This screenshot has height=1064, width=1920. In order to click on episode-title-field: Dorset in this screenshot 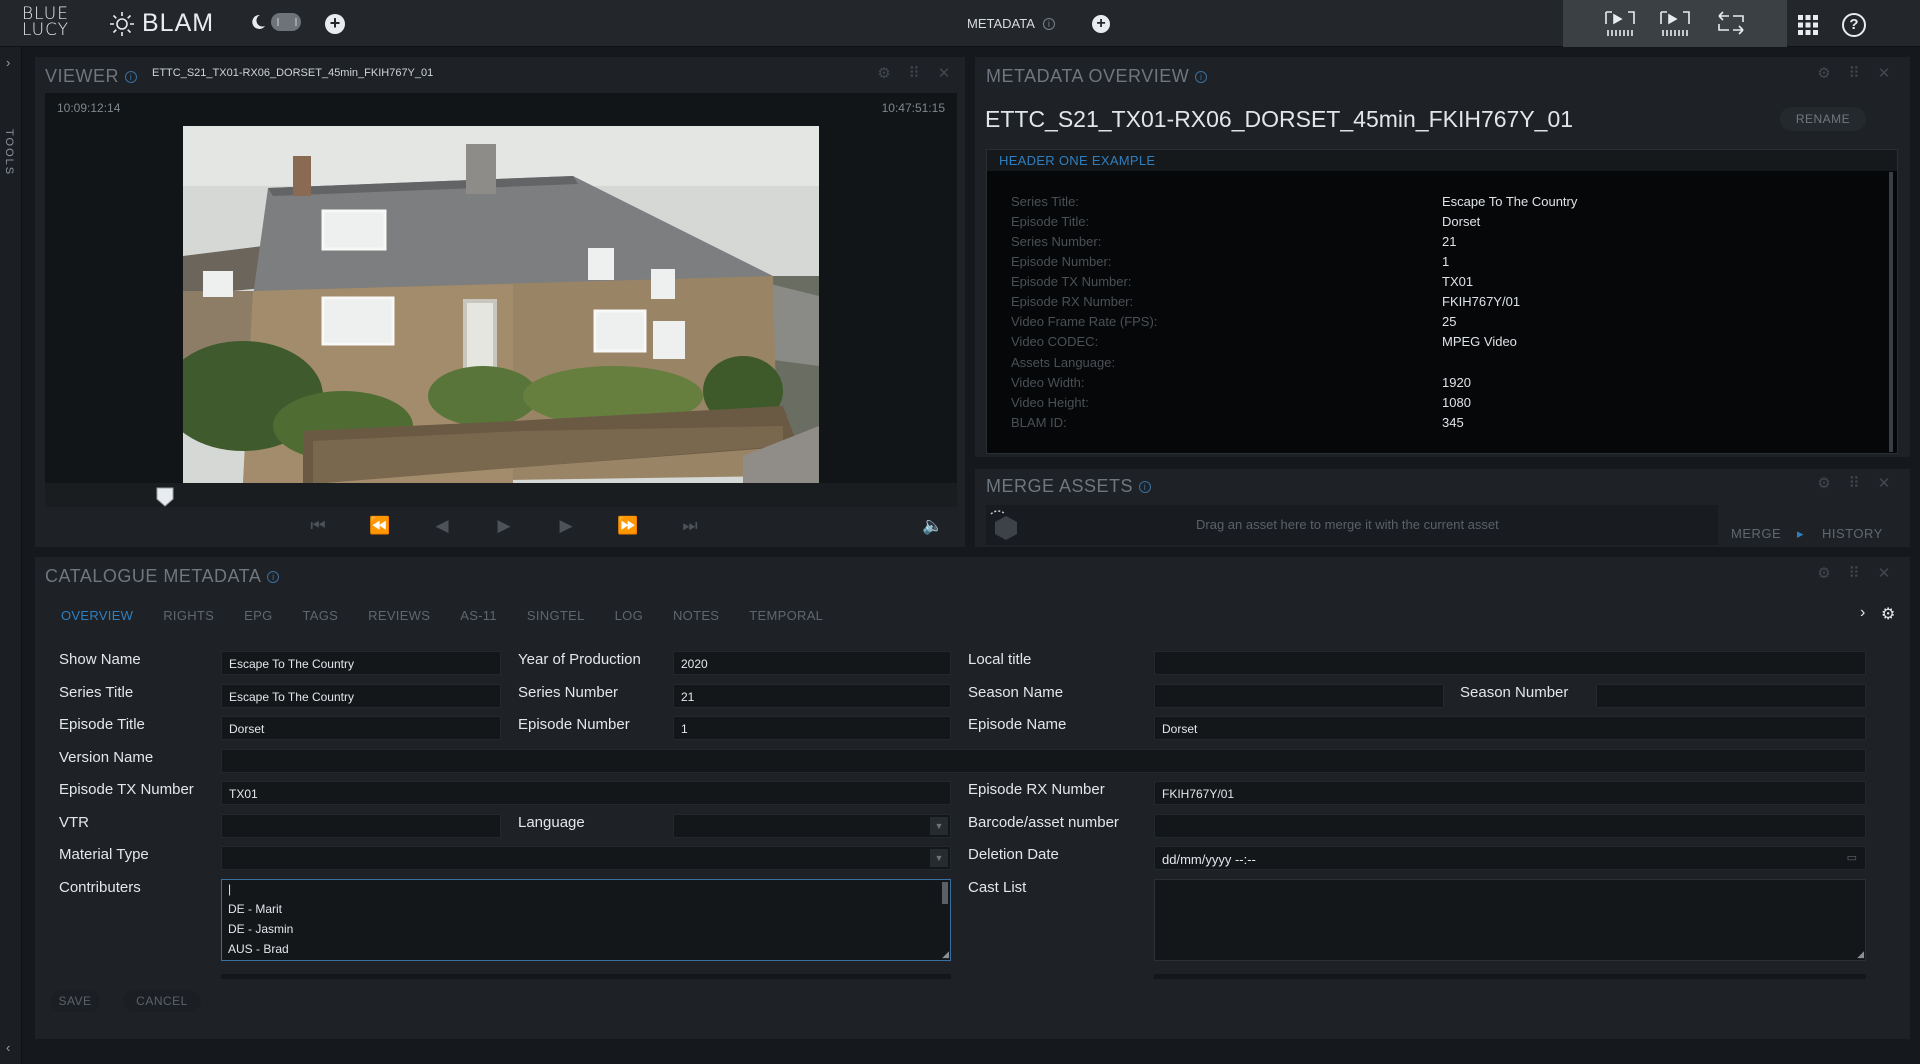, I will do `click(361, 728)`.